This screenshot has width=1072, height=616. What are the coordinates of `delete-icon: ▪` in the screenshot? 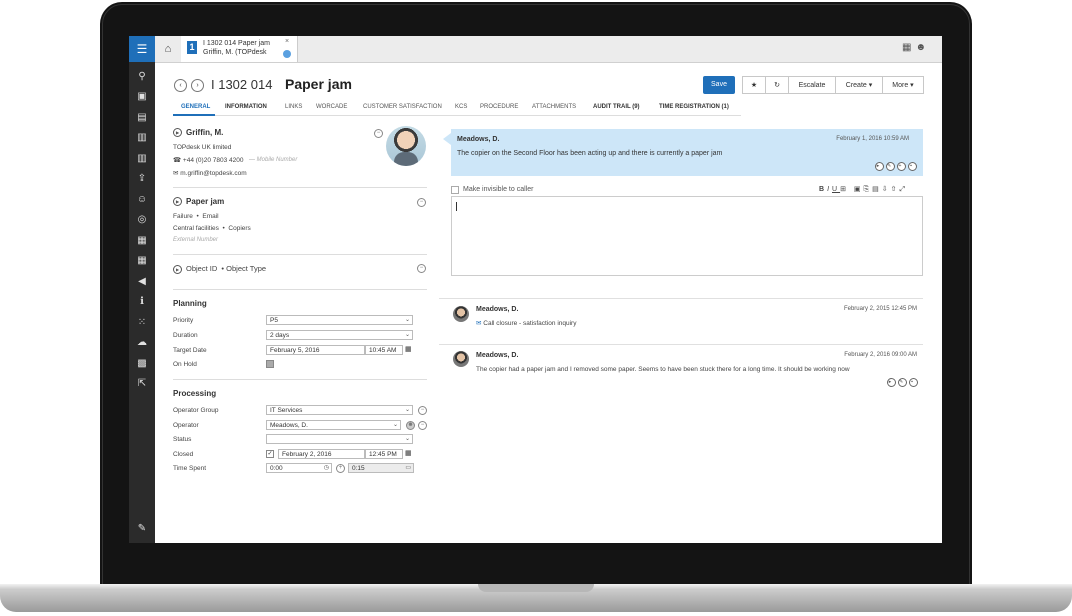 It's located at (912, 166).